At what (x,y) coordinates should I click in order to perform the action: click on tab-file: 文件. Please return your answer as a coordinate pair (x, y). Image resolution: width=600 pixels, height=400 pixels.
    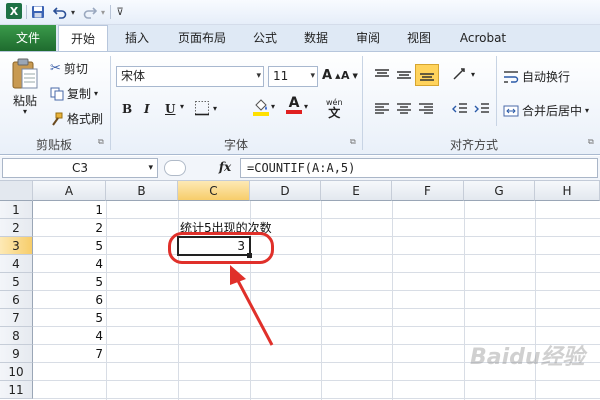
    Looking at the image, I should click on (28, 38).